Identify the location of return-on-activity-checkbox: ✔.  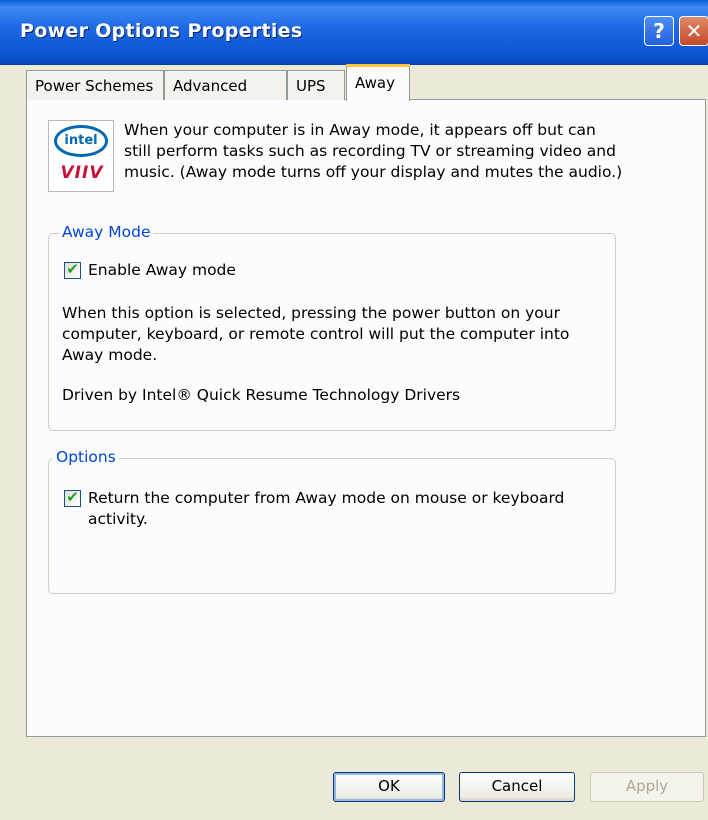
(72, 497).